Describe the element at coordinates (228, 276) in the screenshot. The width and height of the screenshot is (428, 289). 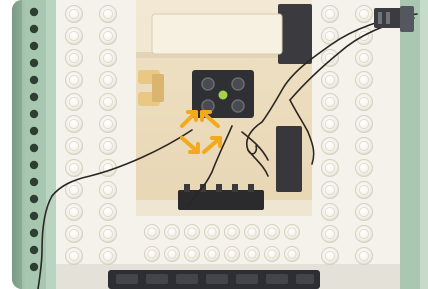
I see `bottom-dark-base` at that location.